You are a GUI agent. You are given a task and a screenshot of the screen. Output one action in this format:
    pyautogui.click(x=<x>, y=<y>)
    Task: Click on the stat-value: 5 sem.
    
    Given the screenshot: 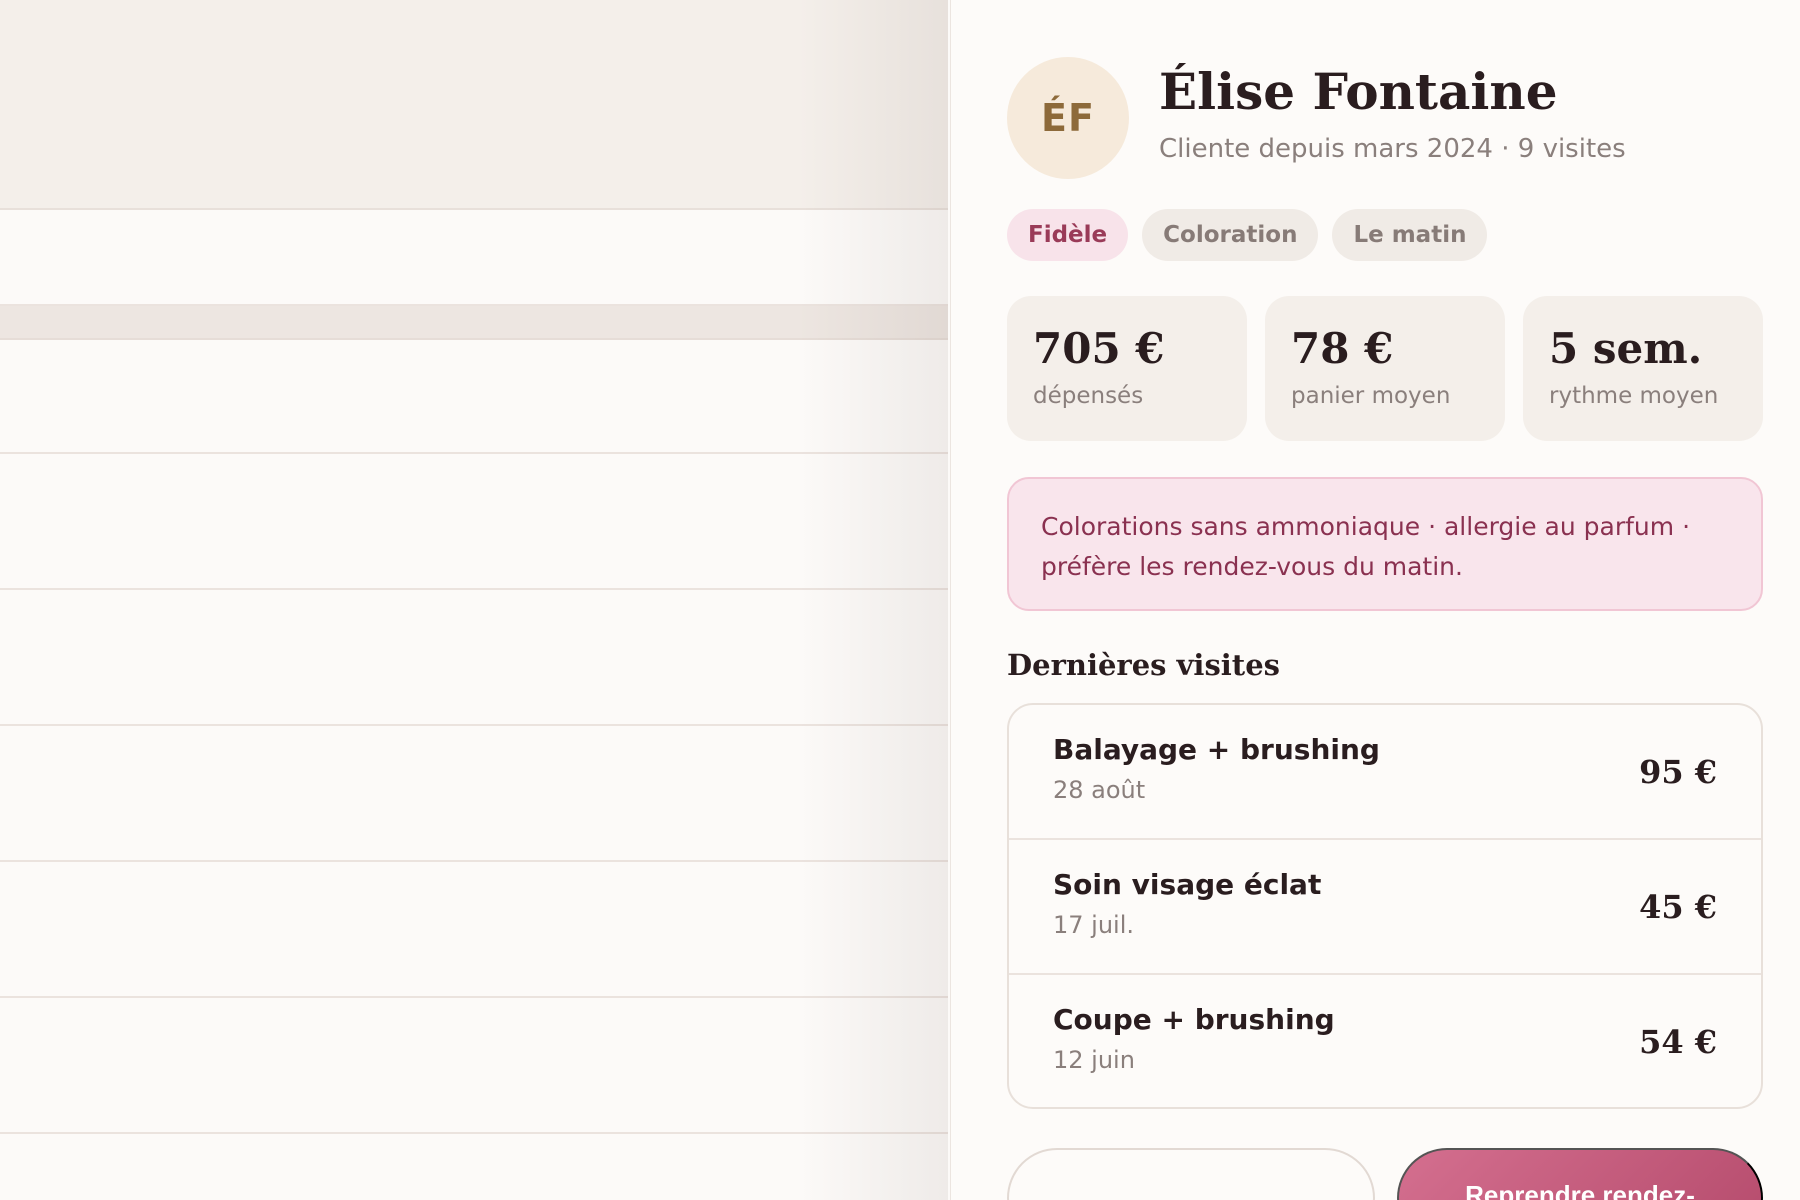 What is the action you would take?
    pyautogui.click(x=1626, y=348)
    